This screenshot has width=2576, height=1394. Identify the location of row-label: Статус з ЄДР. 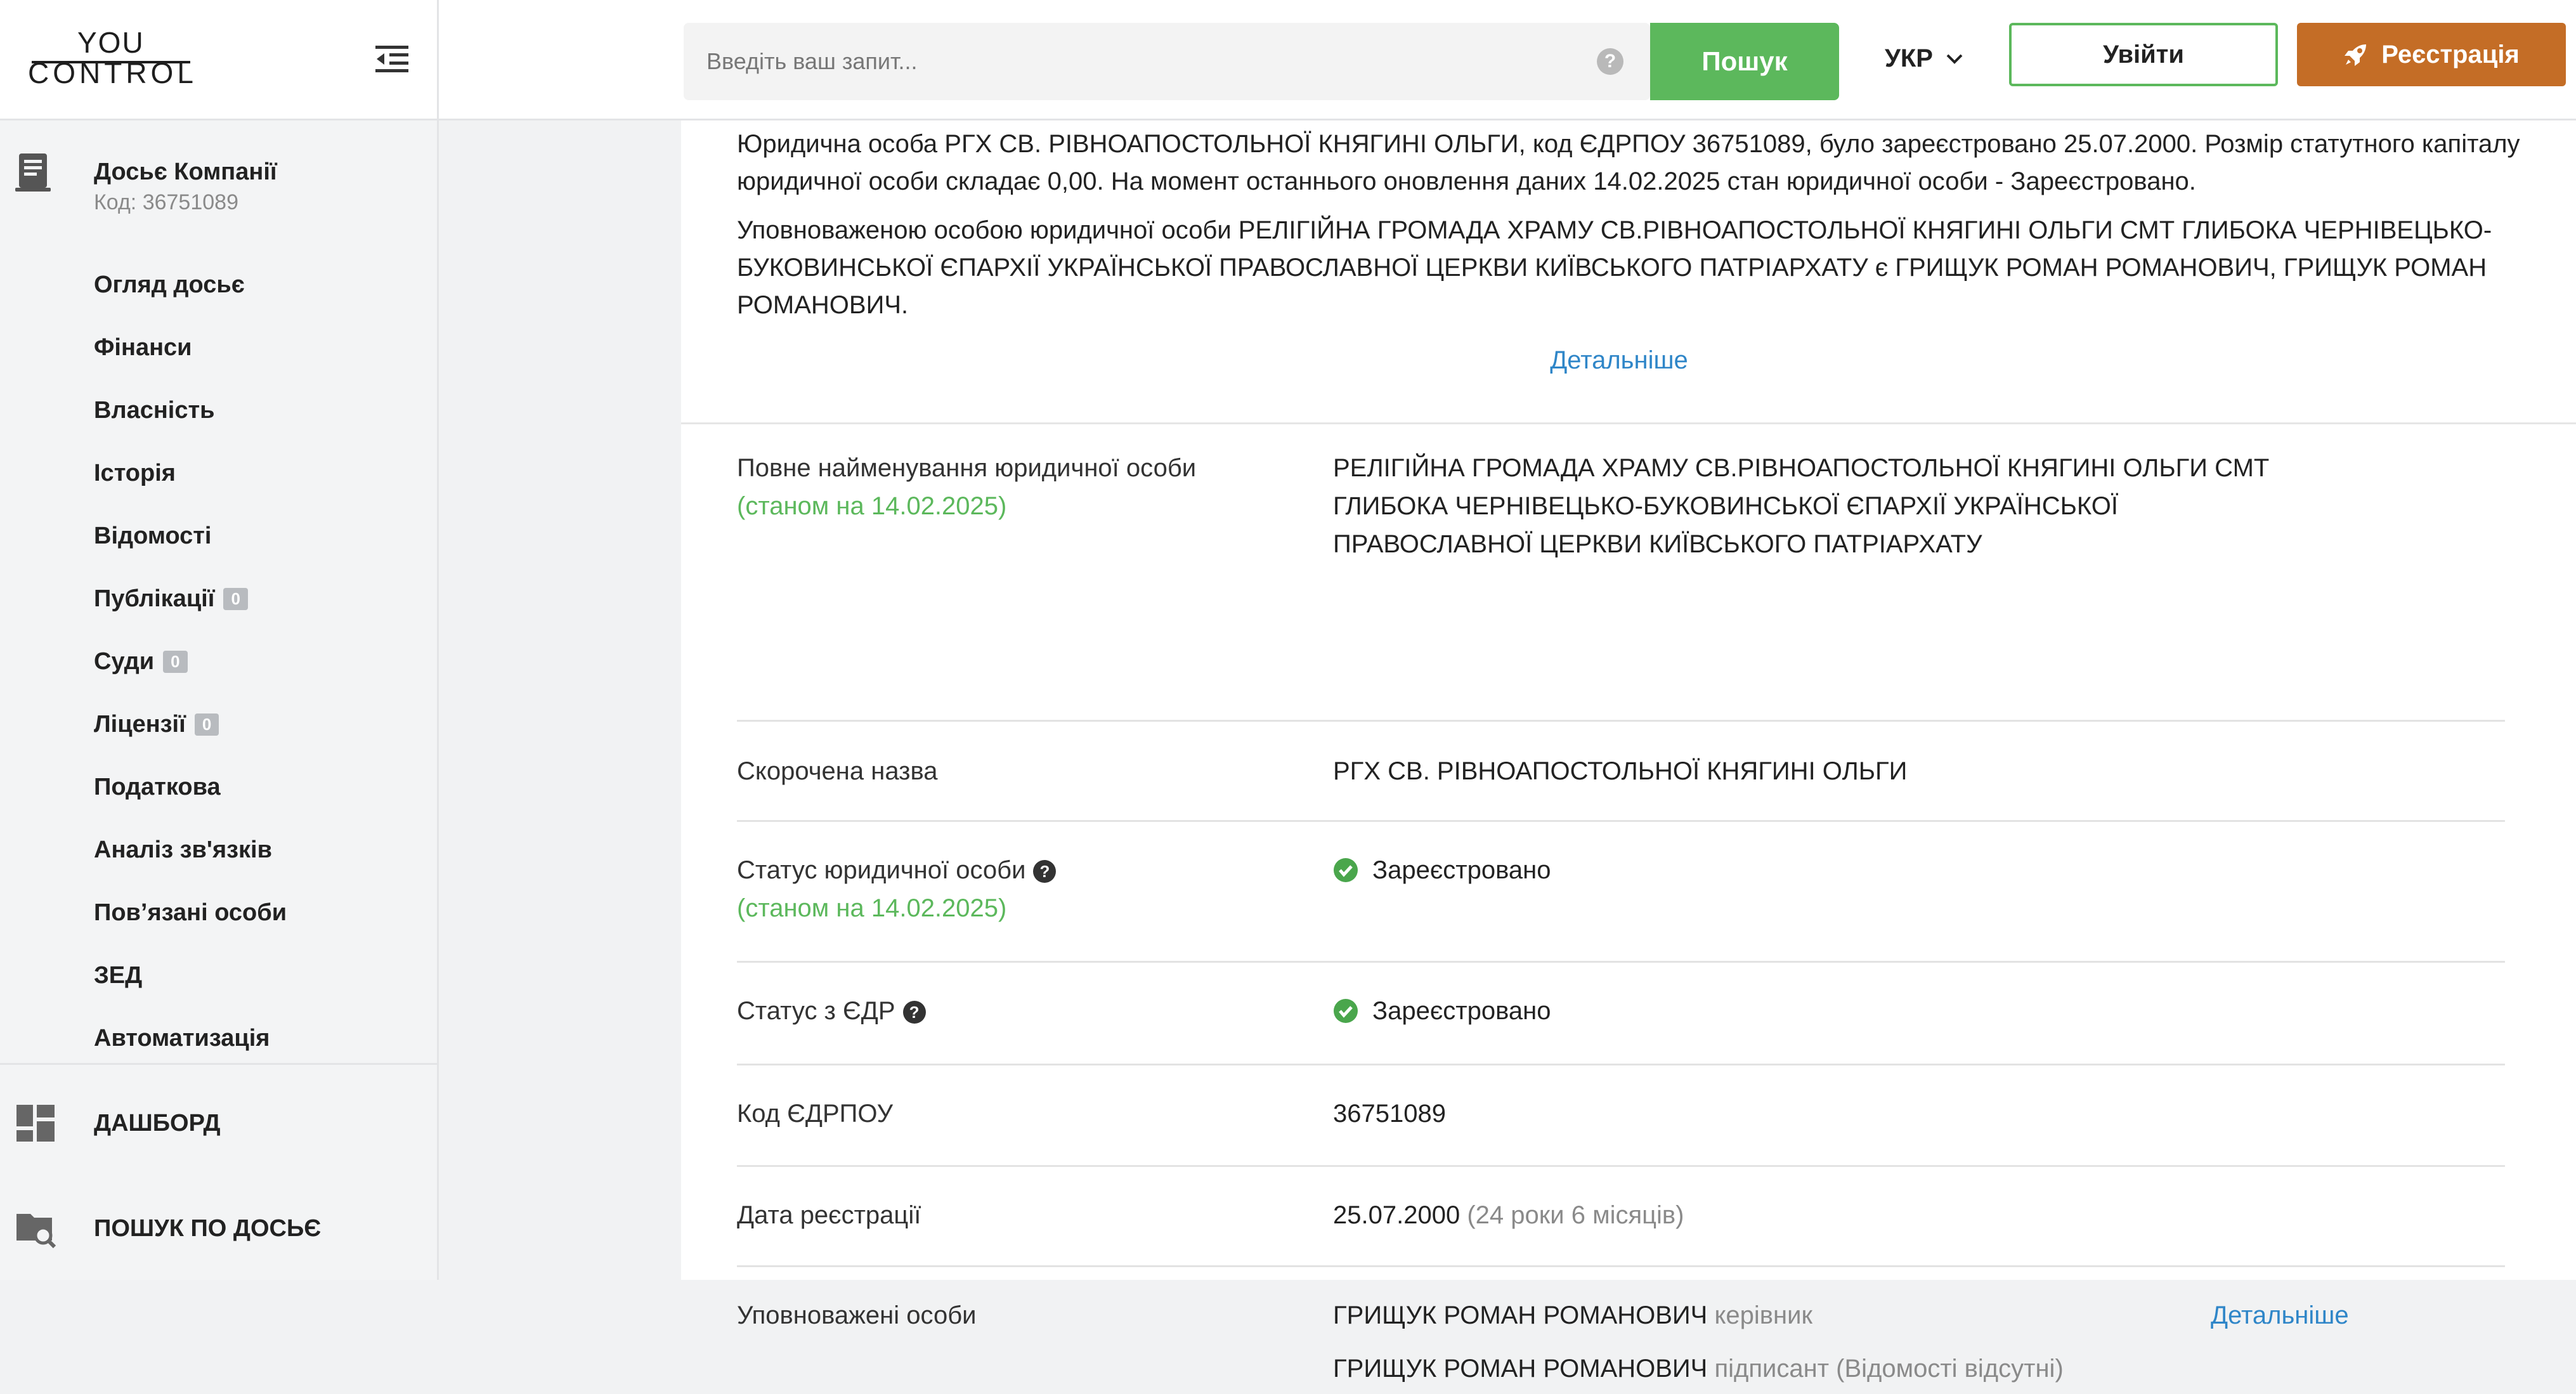
(816, 1011).